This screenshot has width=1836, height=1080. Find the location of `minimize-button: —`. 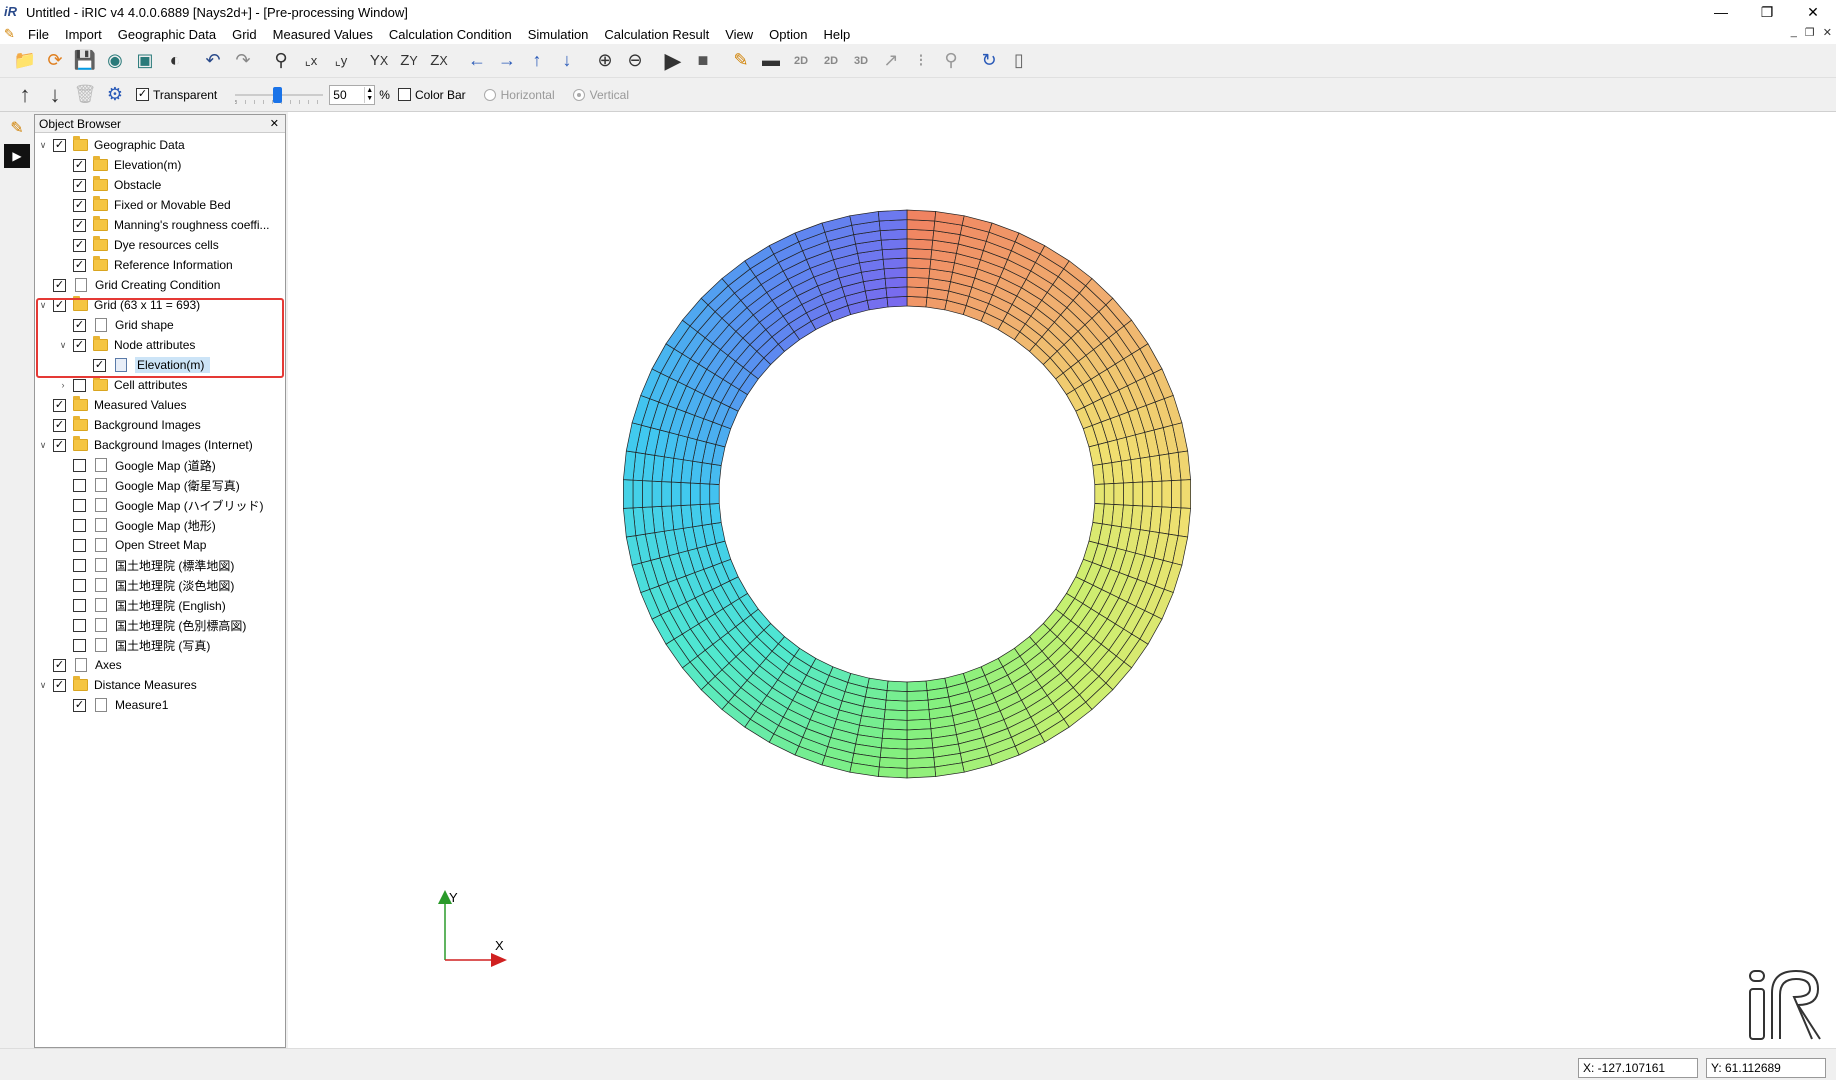

minimize-button: — is located at coordinates (1721, 12).